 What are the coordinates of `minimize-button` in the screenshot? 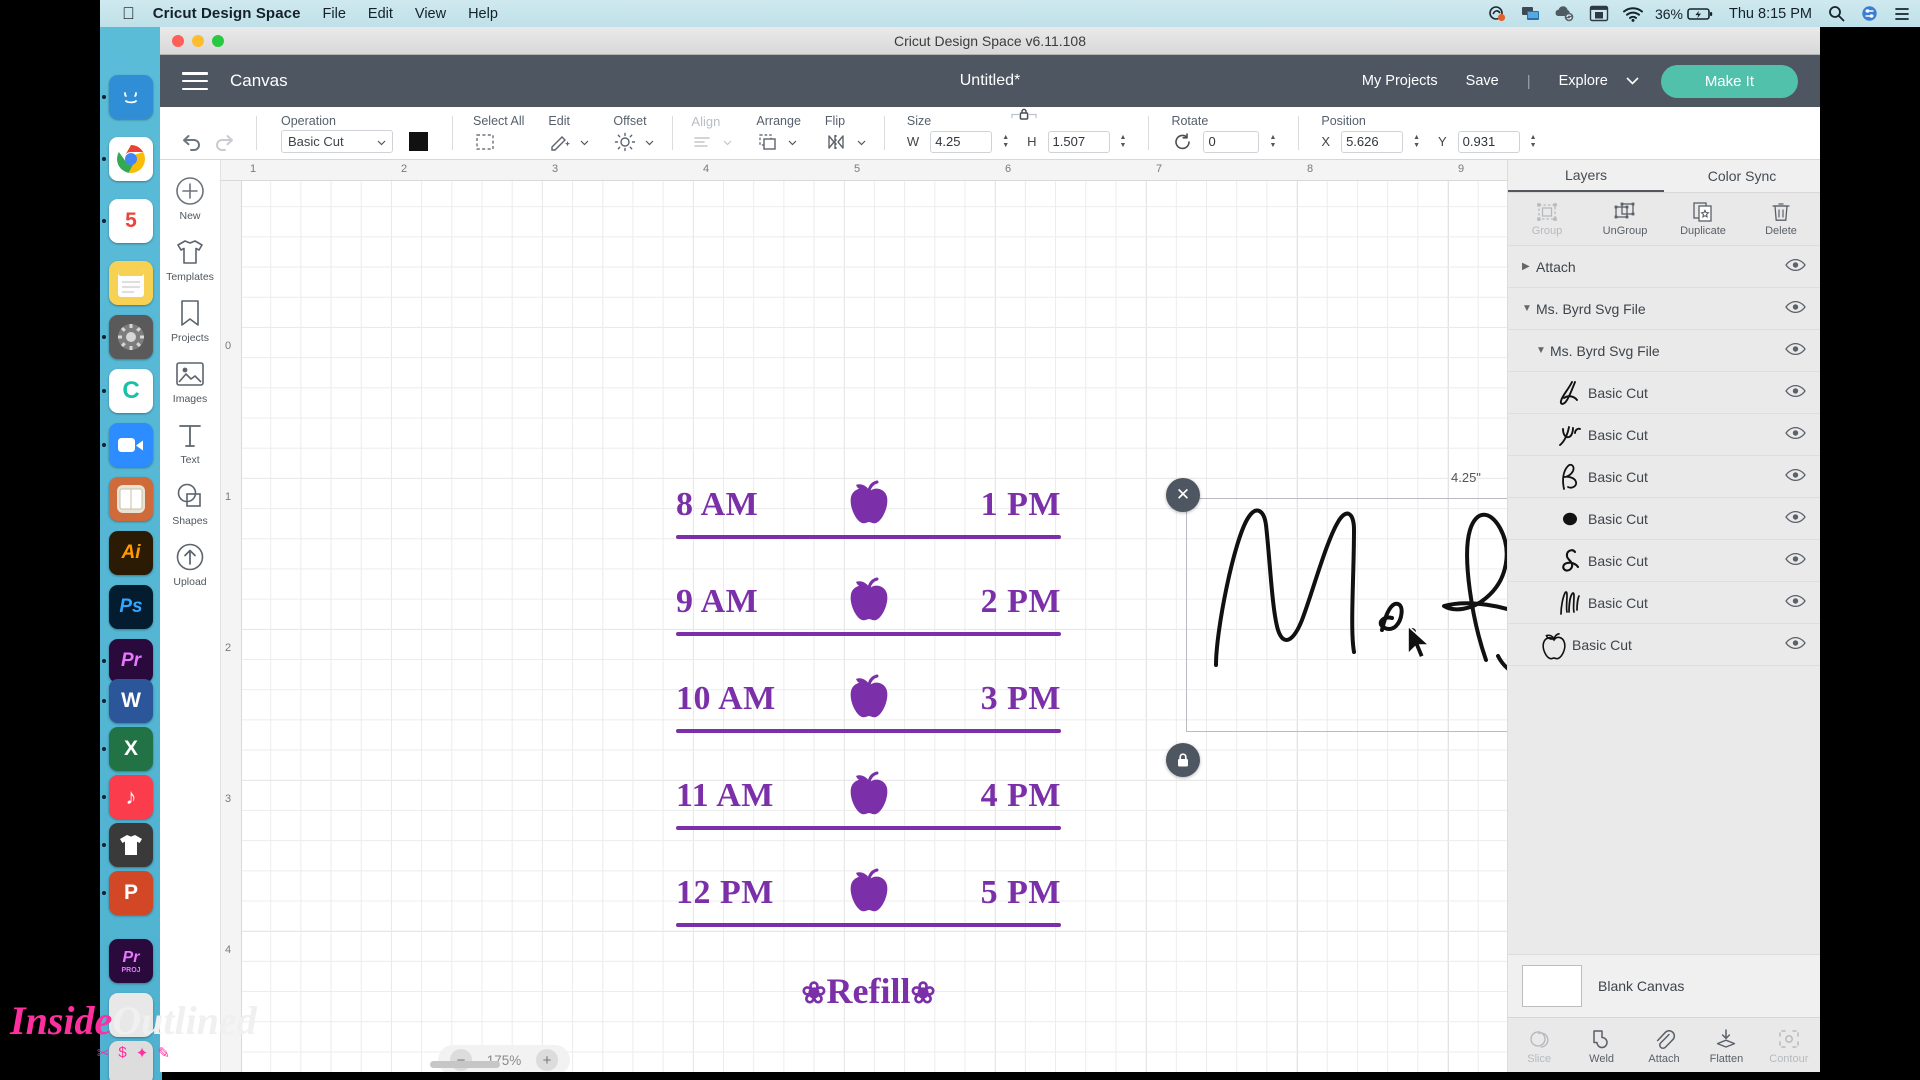 It's located at (198, 41).